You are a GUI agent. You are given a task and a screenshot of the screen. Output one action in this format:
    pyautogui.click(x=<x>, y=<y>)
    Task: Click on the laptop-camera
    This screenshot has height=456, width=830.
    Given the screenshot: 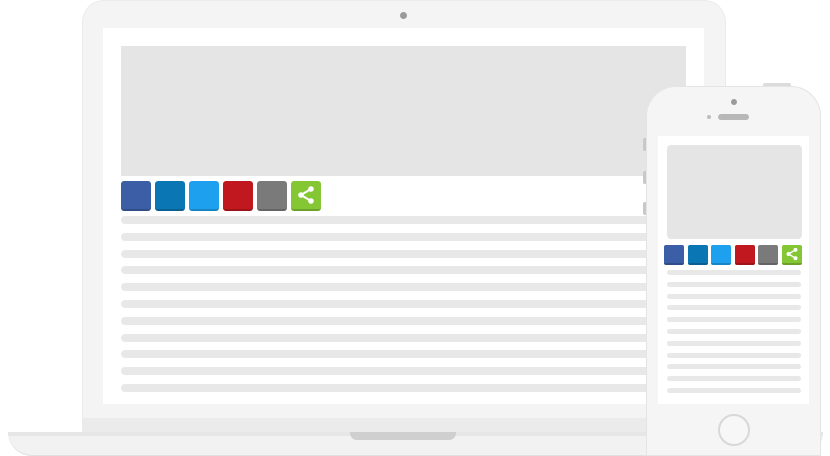 What is the action you would take?
    pyautogui.click(x=403, y=15)
    